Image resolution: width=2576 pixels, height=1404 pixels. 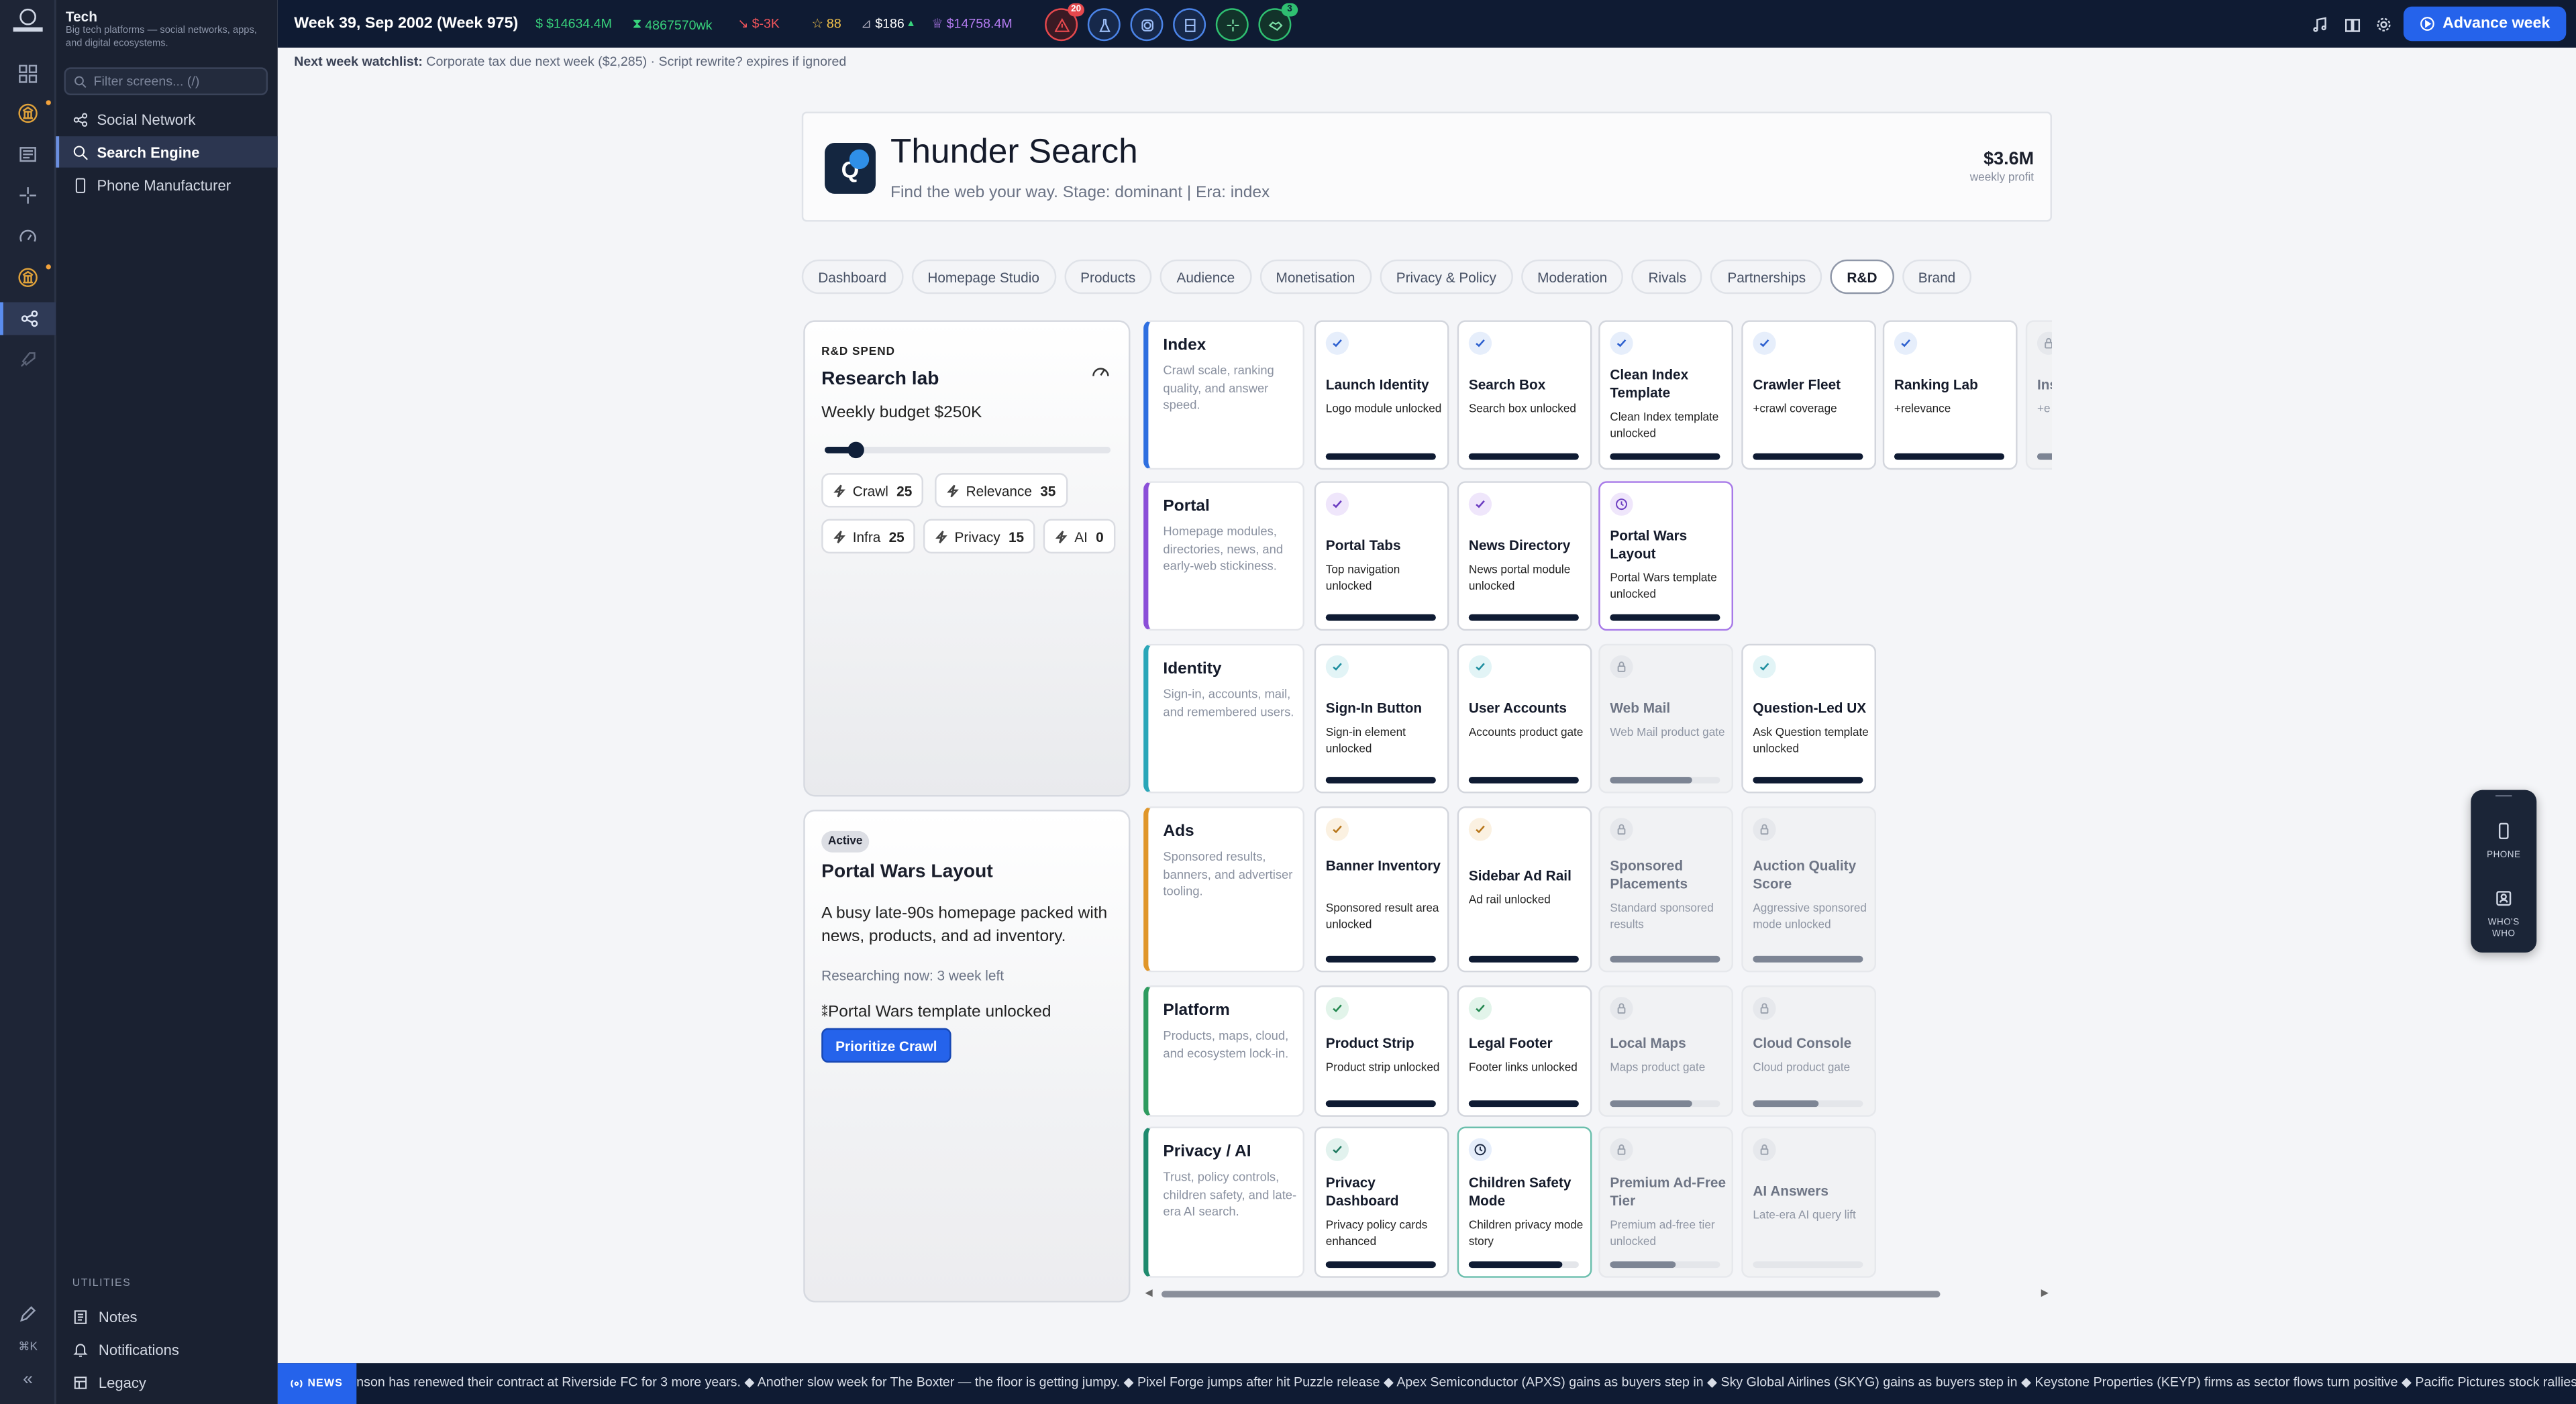 What do you see at coordinates (28, 318) in the screenshot?
I see `network-icon` at bounding box center [28, 318].